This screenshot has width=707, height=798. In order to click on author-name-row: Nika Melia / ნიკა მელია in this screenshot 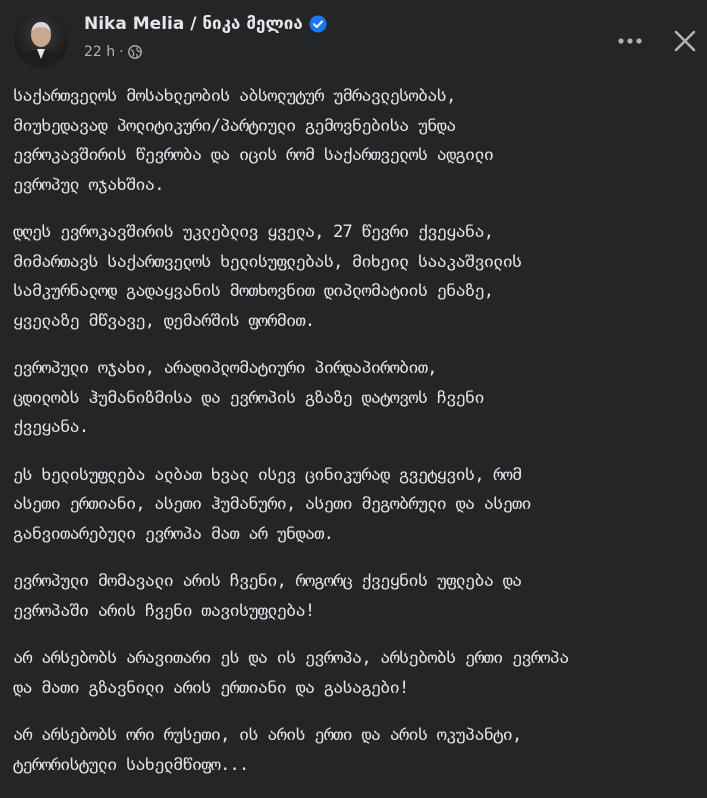, I will do `click(205, 24)`.